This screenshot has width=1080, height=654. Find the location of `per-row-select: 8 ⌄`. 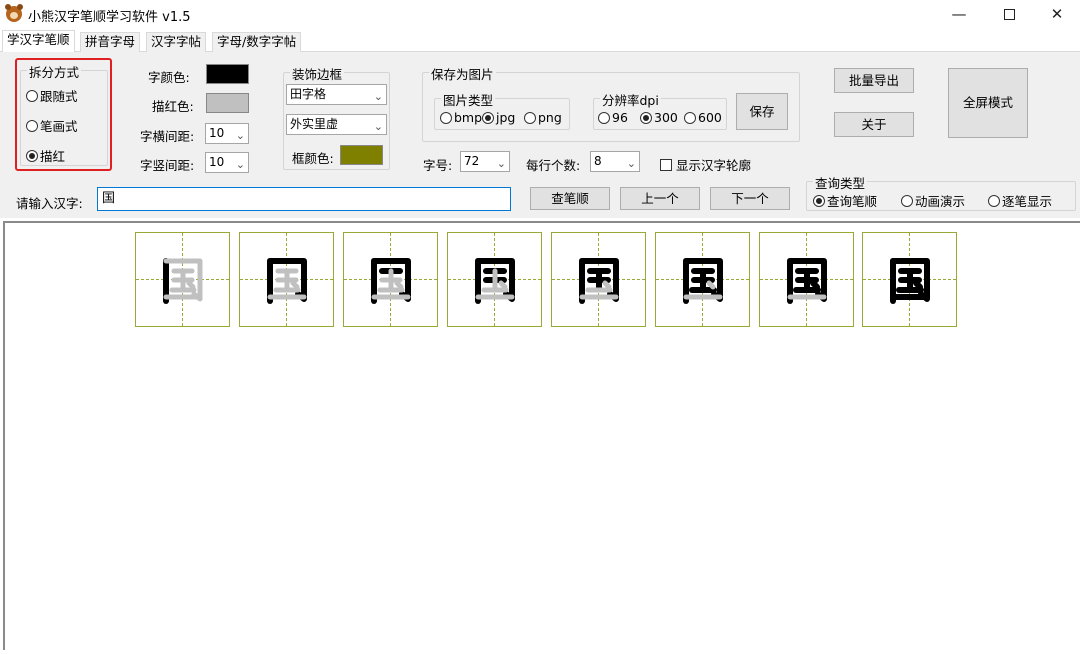

per-row-select: 8 ⌄ is located at coordinates (615, 161).